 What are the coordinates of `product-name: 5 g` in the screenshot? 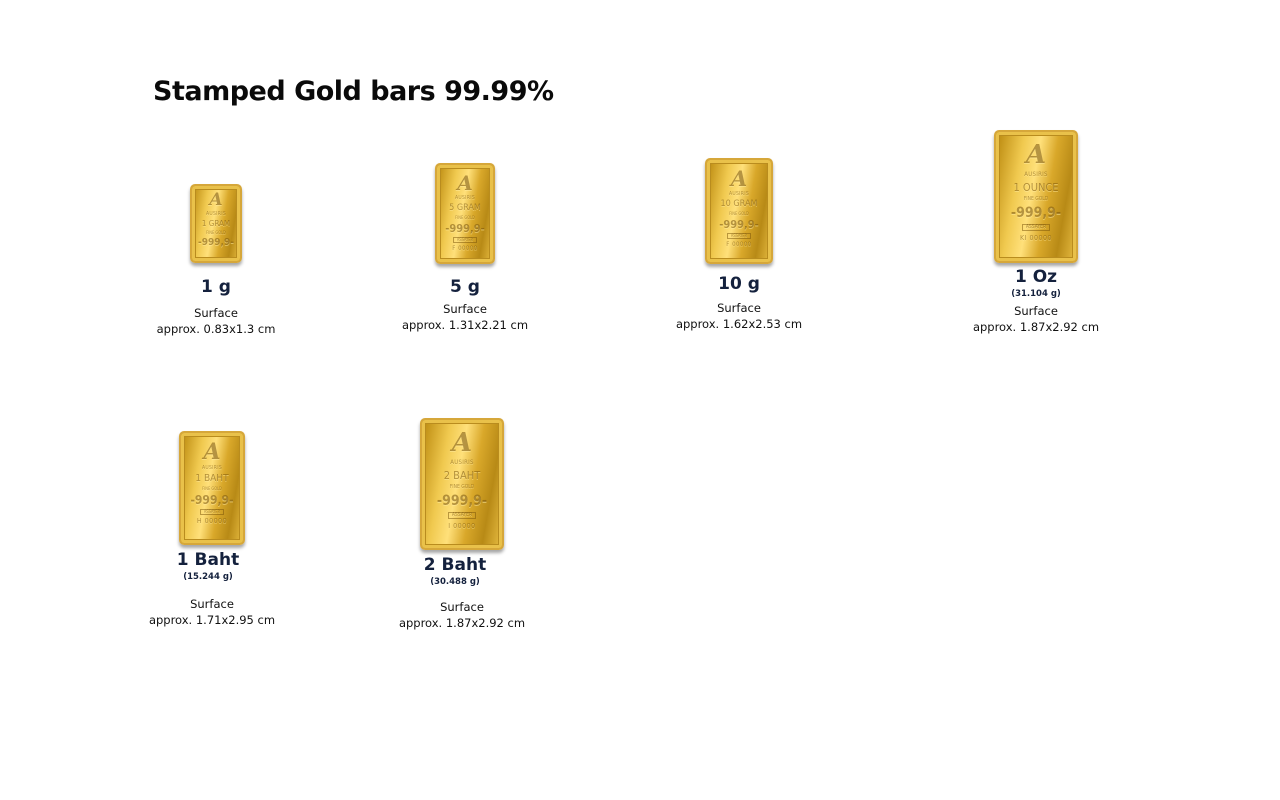 It's located at (465, 287).